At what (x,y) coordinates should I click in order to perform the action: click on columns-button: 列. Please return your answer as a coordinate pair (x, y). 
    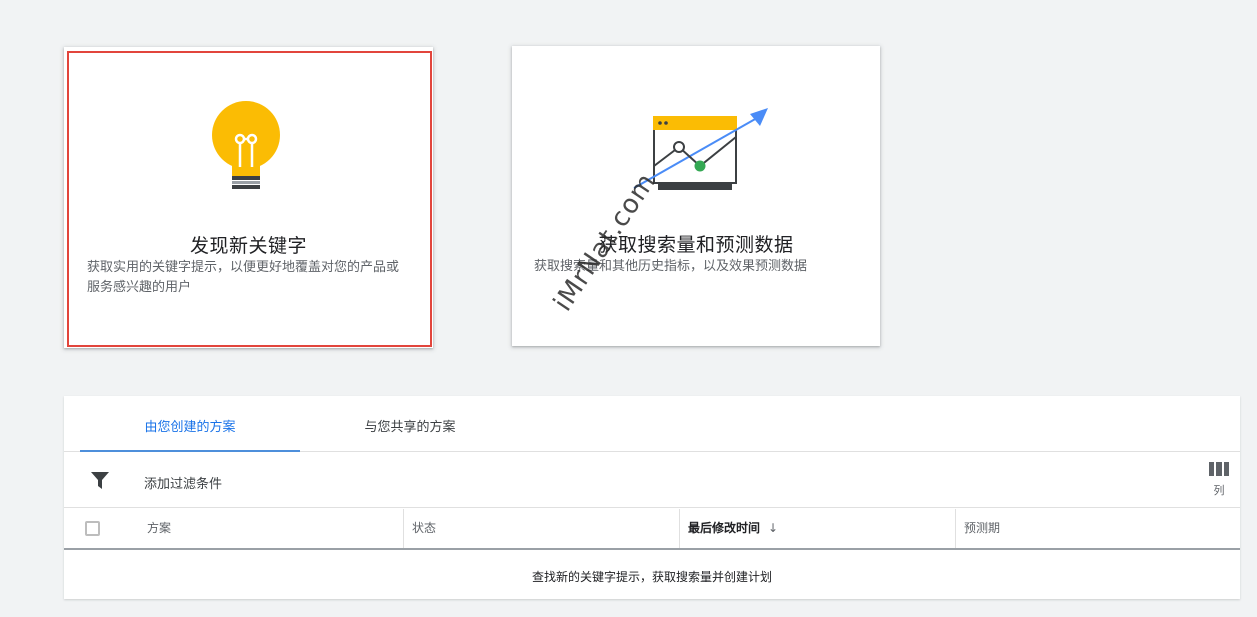
    Looking at the image, I should click on (1219, 480).